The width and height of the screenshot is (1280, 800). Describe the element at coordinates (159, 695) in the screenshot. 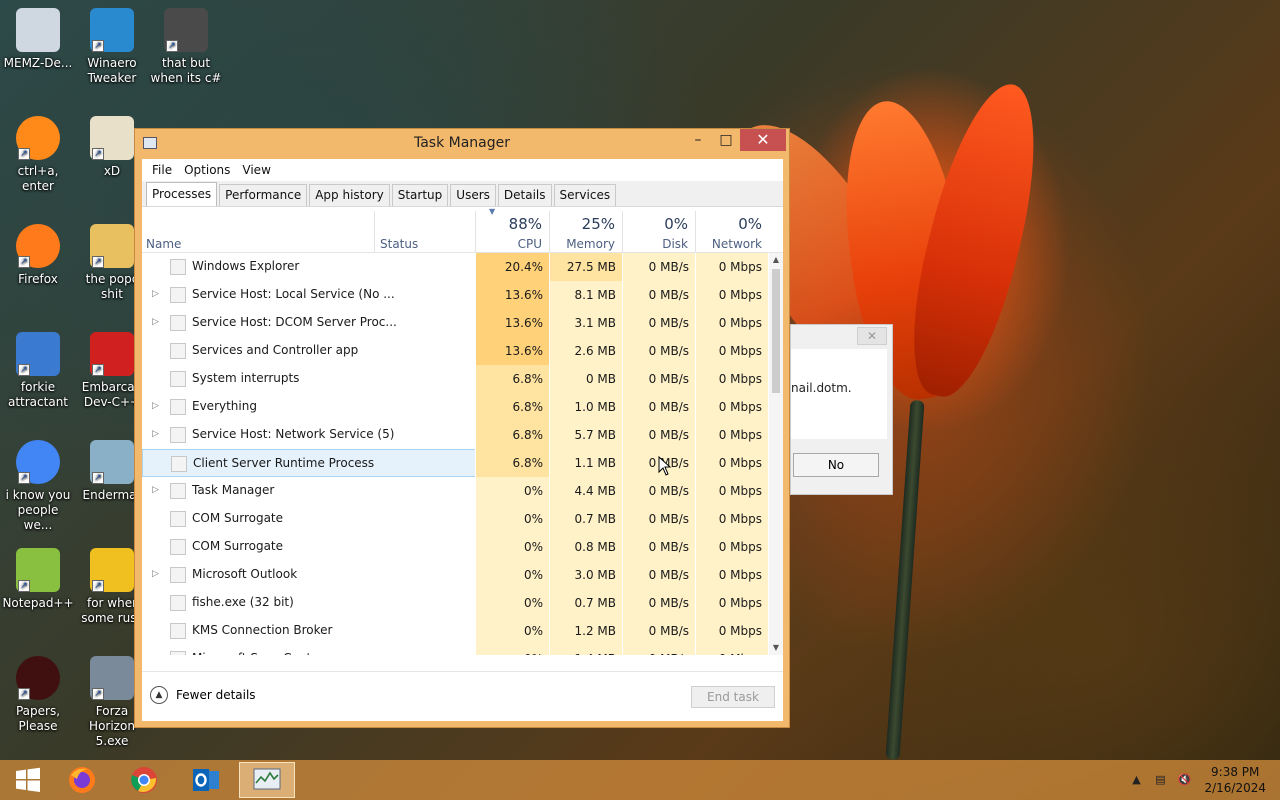

I see `chevron-up-icon: ▲` at that location.